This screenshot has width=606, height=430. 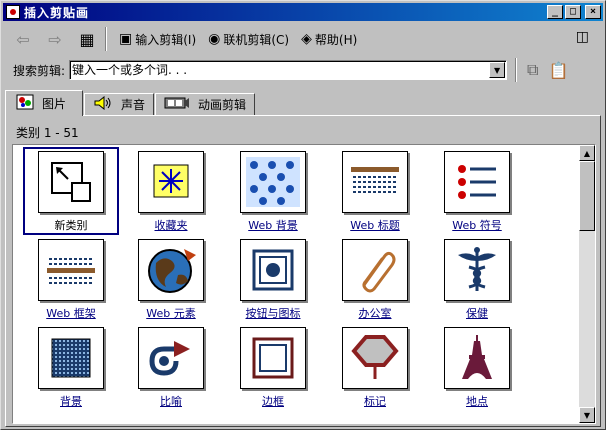 What do you see at coordinates (39, 70) in the screenshot?
I see `search-label: 搜索剪辑:` at bounding box center [39, 70].